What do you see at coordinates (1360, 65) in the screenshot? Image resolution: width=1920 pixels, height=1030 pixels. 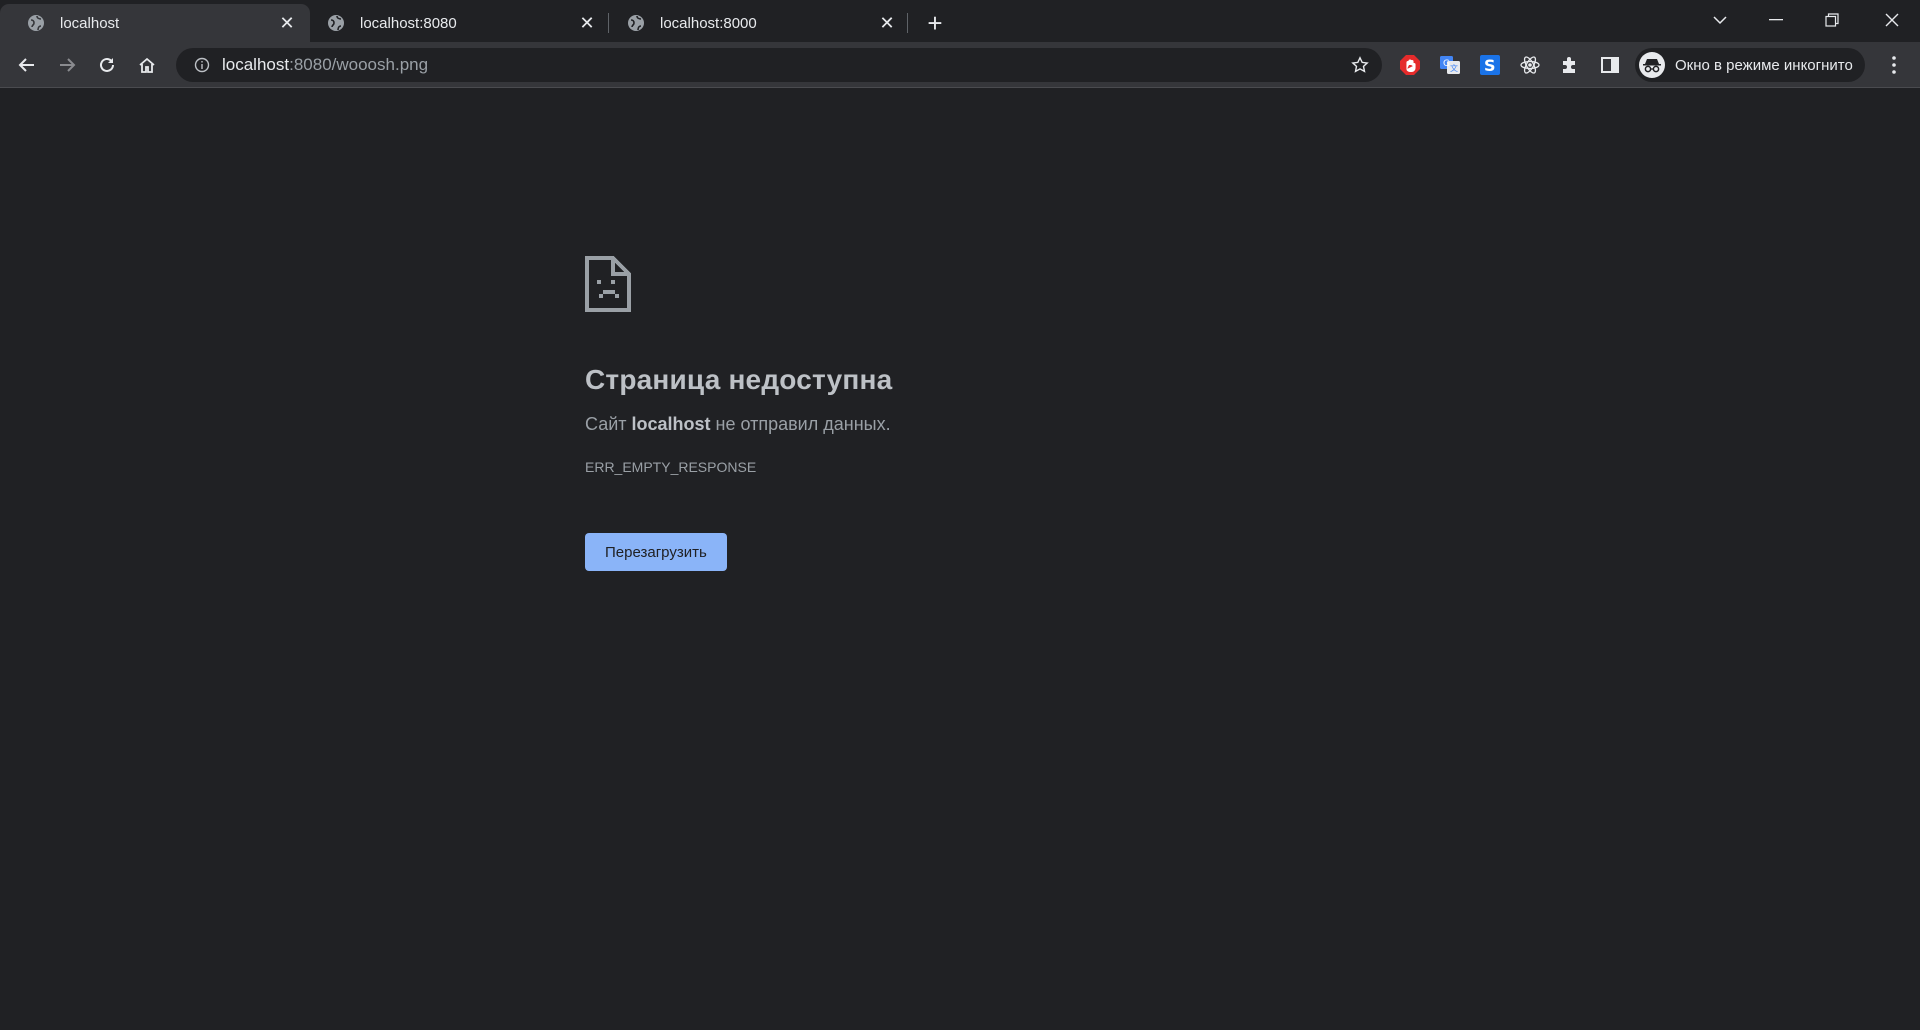 I see `bookmark-star-icon` at bounding box center [1360, 65].